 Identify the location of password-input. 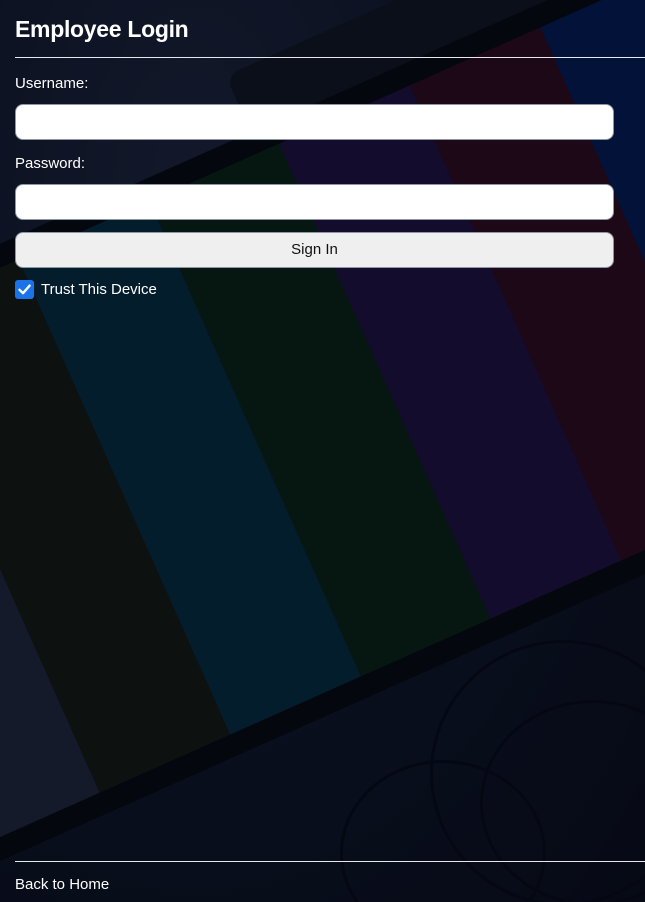
(314, 202).